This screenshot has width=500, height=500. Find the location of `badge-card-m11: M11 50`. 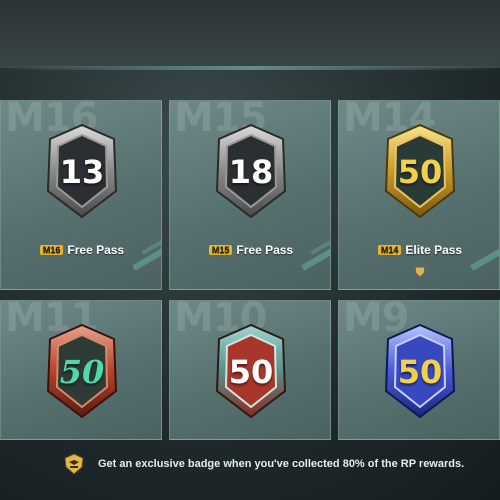

badge-card-m11: M11 50 is located at coordinates (81, 370).